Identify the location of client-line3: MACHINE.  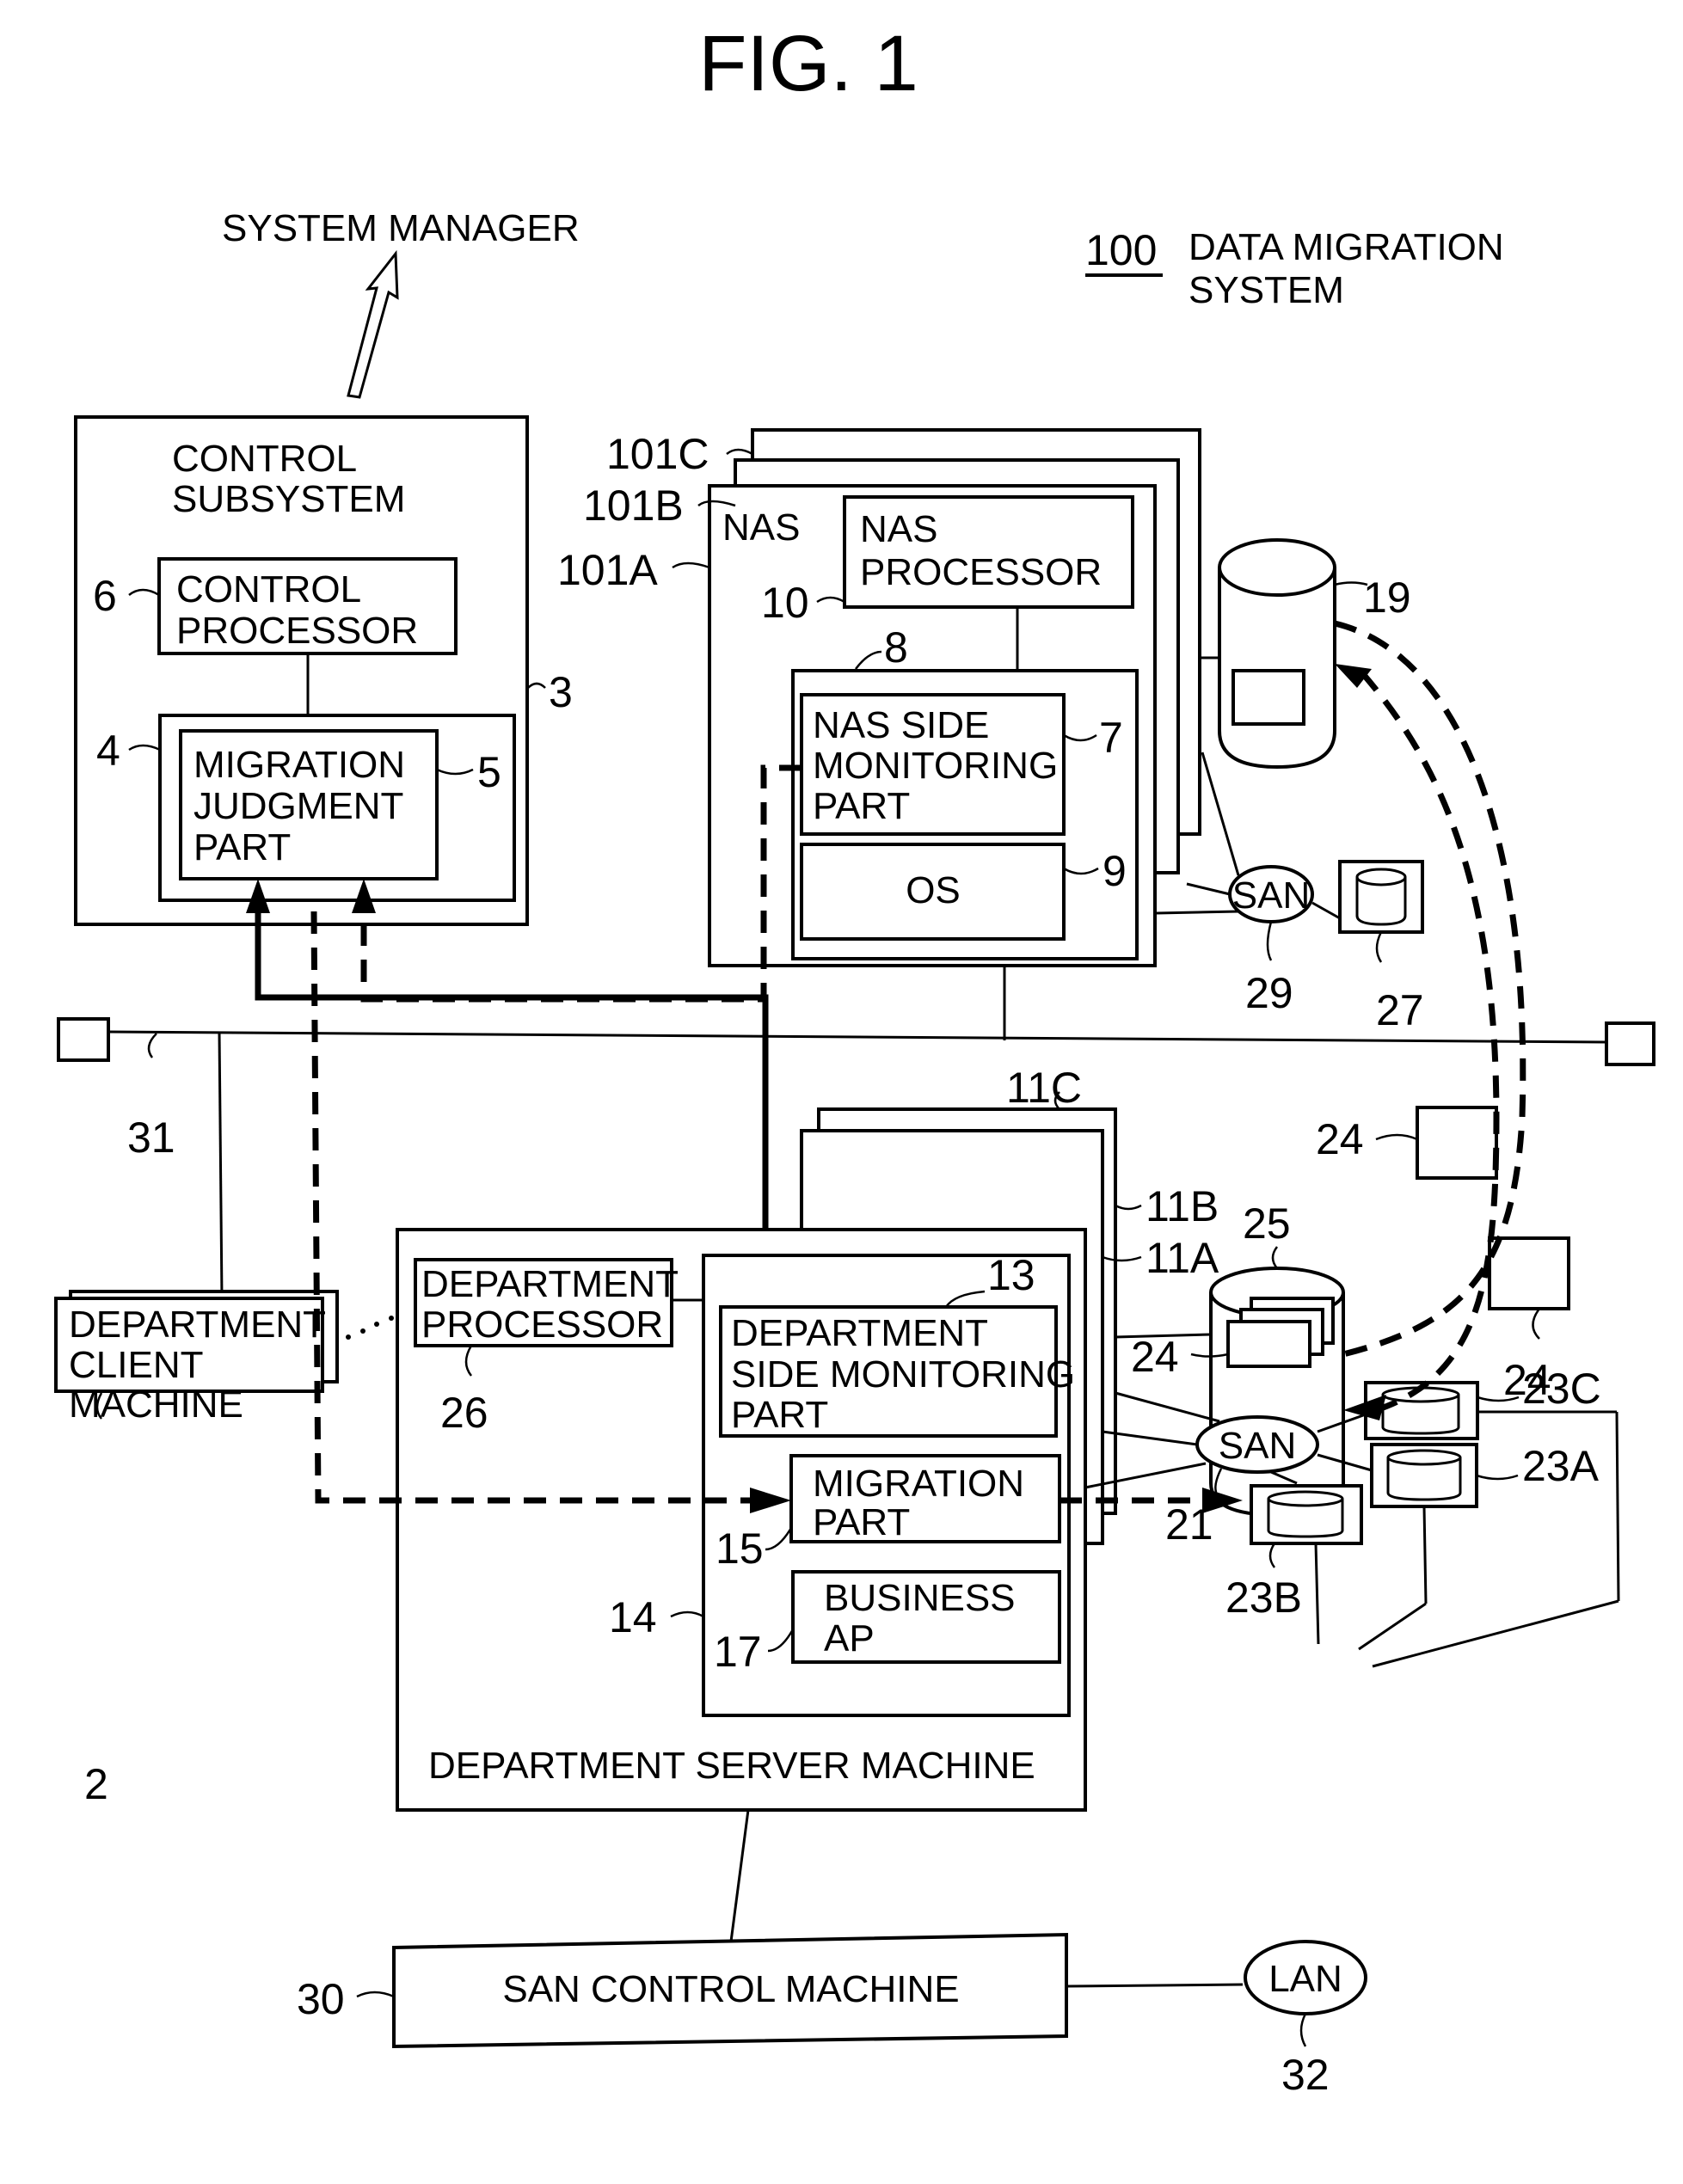
(156, 1405).